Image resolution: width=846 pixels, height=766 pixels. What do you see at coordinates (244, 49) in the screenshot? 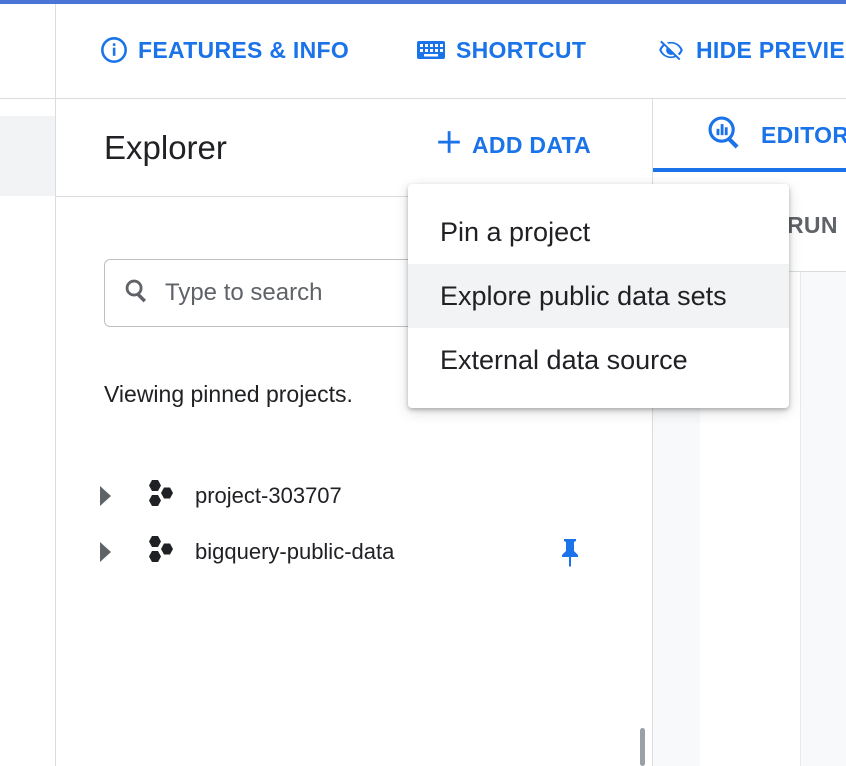
I see `features-info-label: FEATURES & INFO` at bounding box center [244, 49].